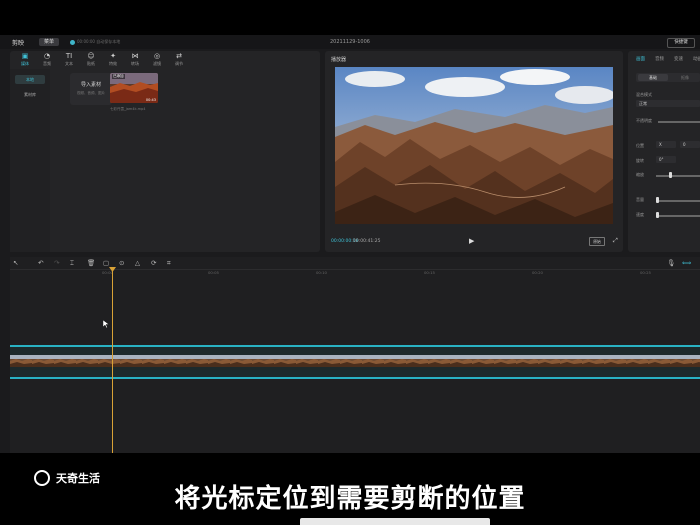 This screenshot has width=700, height=525. I want to click on import-hint: 视频、音频、图片, so click(91, 93).